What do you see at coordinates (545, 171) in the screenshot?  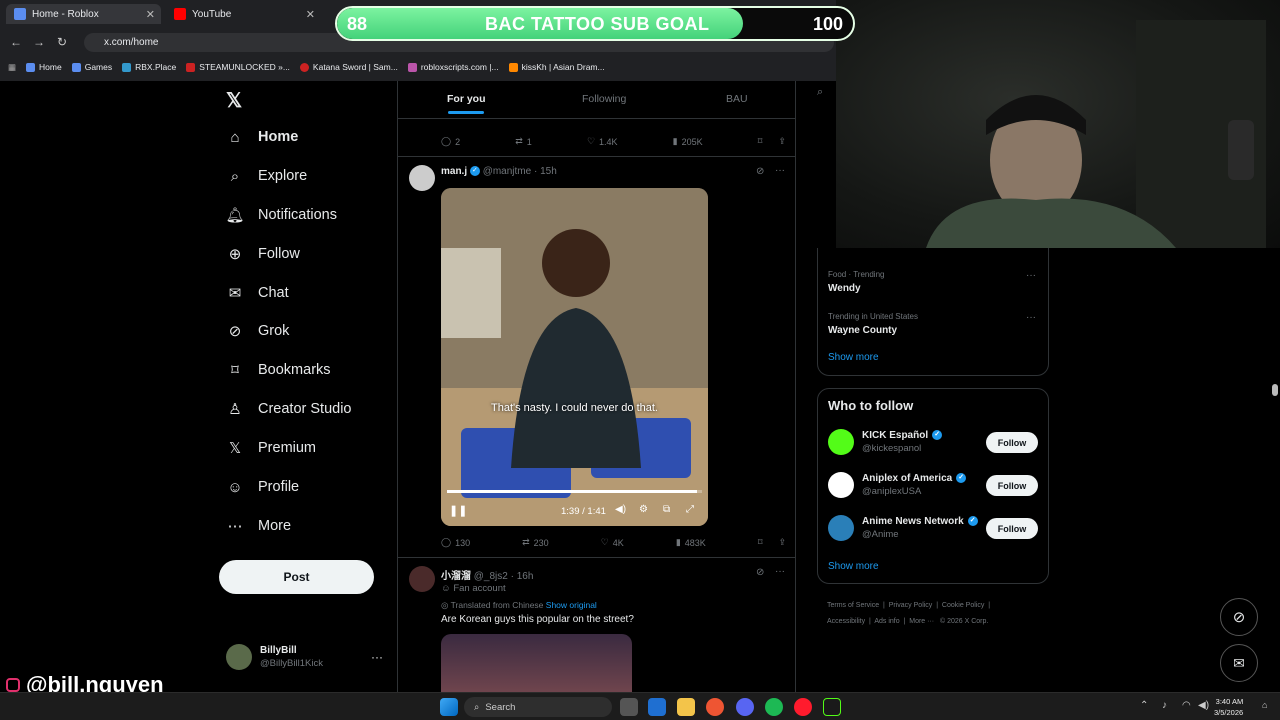 I see `post-time: · 15h` at bounding box center [545, 171].